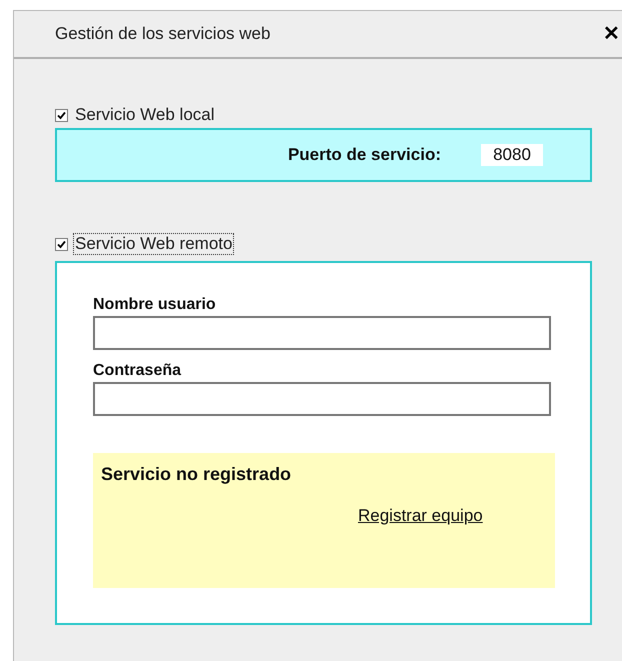  I want to click on register-link: Registrar equipo, so click(420, 515).